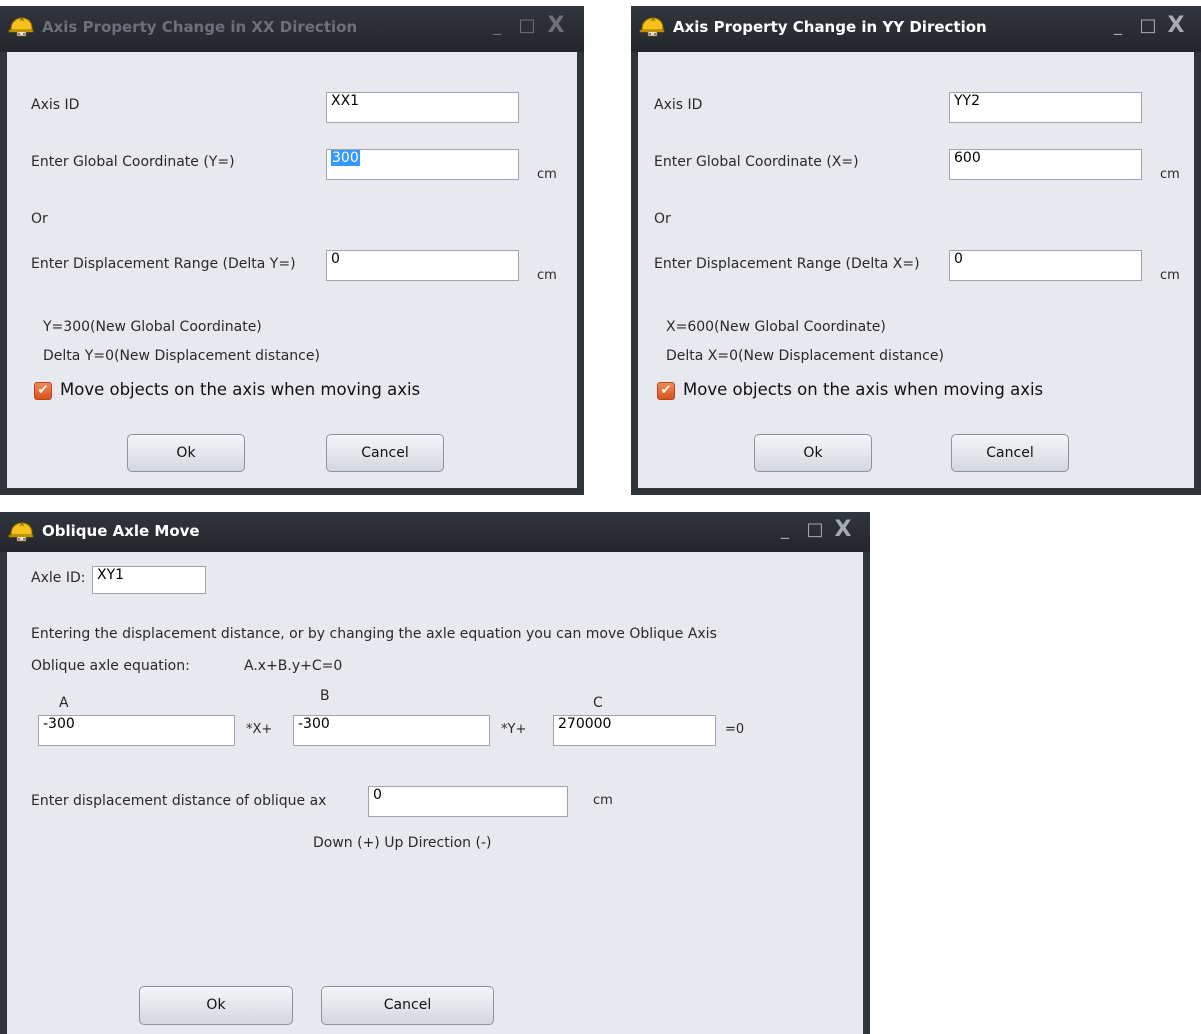 Image resolution: width=1201 pixels, height=1034 pixels. I want to click on title-bar: Oblique Axle Move _ □ X, so click(435, 532).